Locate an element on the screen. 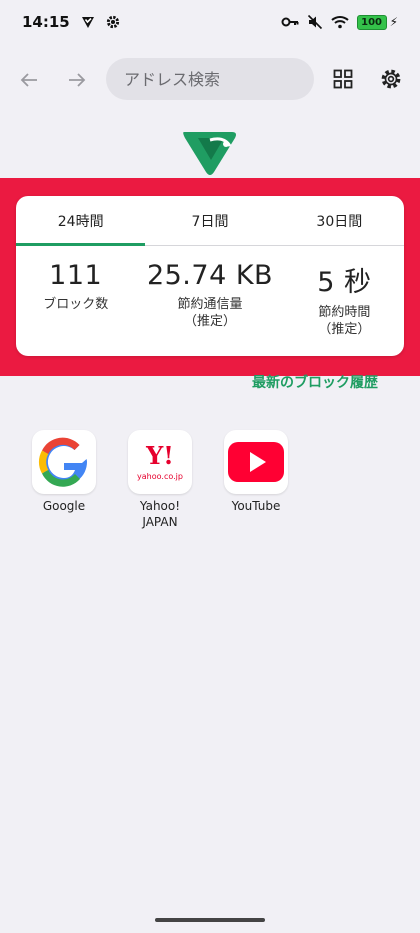 This screenshot has width=420, height=933. period-tabs: 24時間 7日間 30日間 is located at coordinates (210, 221).